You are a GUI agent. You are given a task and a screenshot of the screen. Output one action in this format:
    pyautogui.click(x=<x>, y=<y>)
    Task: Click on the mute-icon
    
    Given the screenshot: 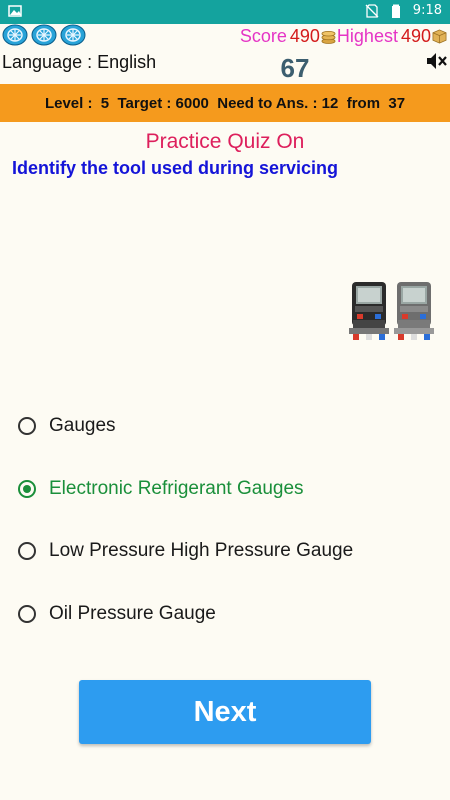 What is the action you would take?
    pyautogui.click(x=436, y=61)
    